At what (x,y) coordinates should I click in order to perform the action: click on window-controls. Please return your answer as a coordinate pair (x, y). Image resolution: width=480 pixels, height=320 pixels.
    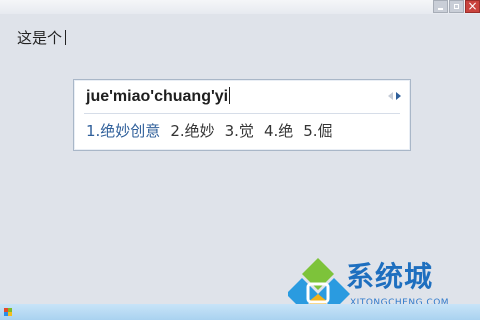
    Looking at the image, I should click on (456, 7).